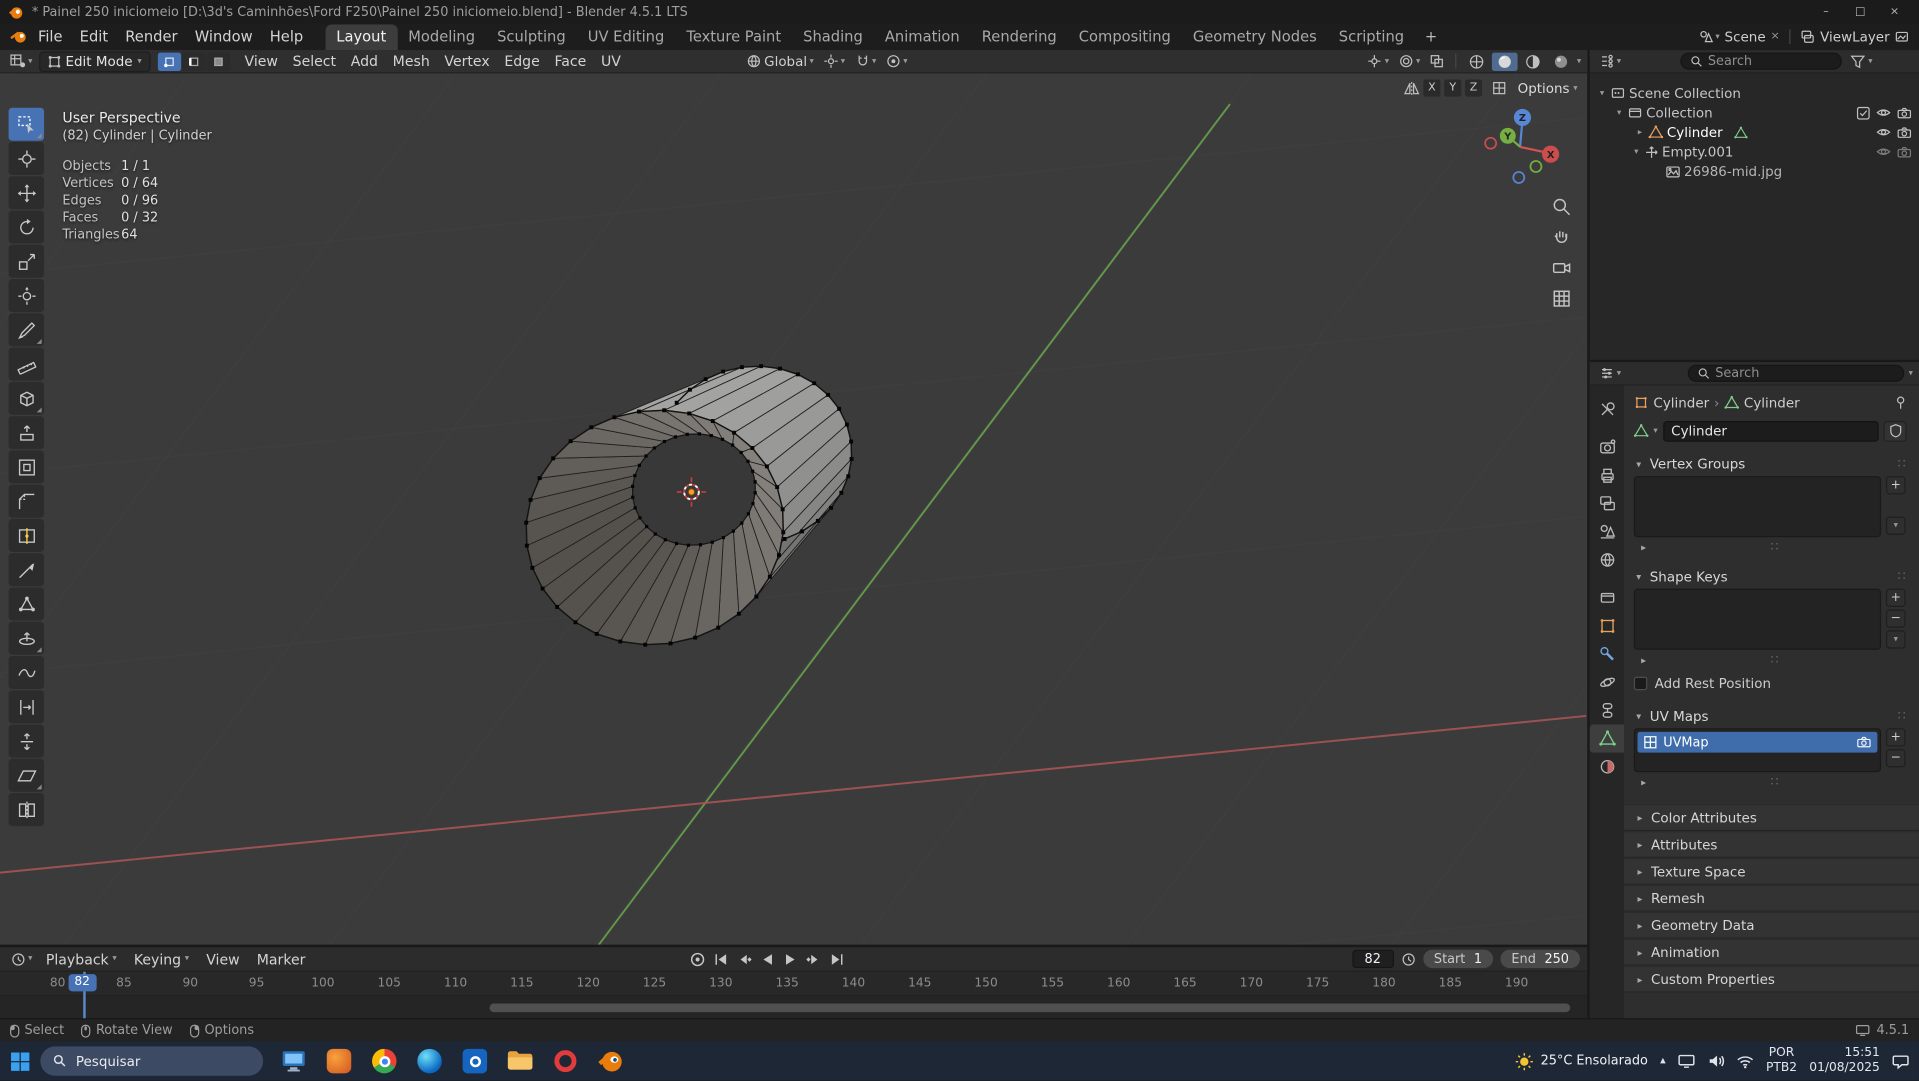 The height and width of the screenshot is (1081, 1919). I want to click on workspace-tab: Scripting, so click(1371, 37).